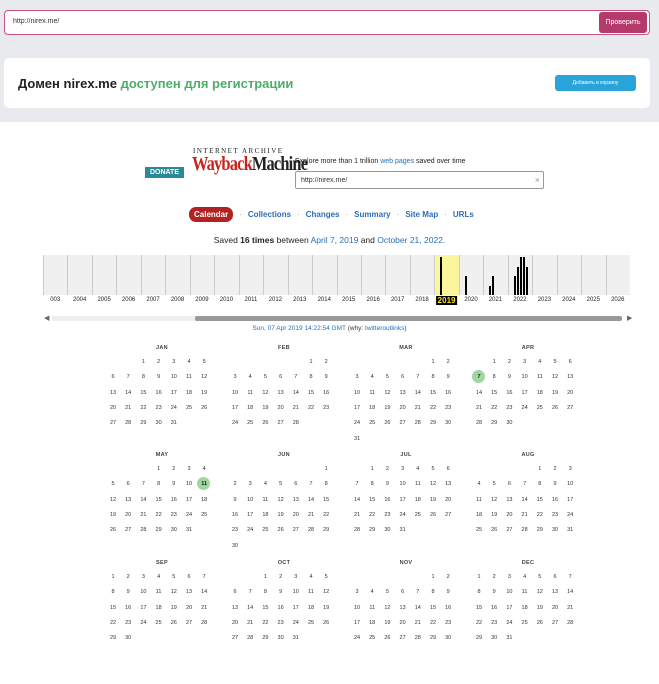 This screenshot has width=659, height=684. Describe the element at coordinates (335, 240) in the screenshot. I see `first-capture-link: April 7, 2019` at that location.